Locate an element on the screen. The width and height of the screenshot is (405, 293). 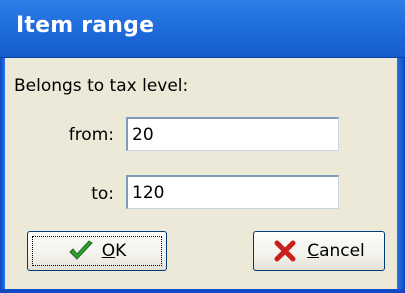
focus-rectangle is located at coordinates (97, 251).